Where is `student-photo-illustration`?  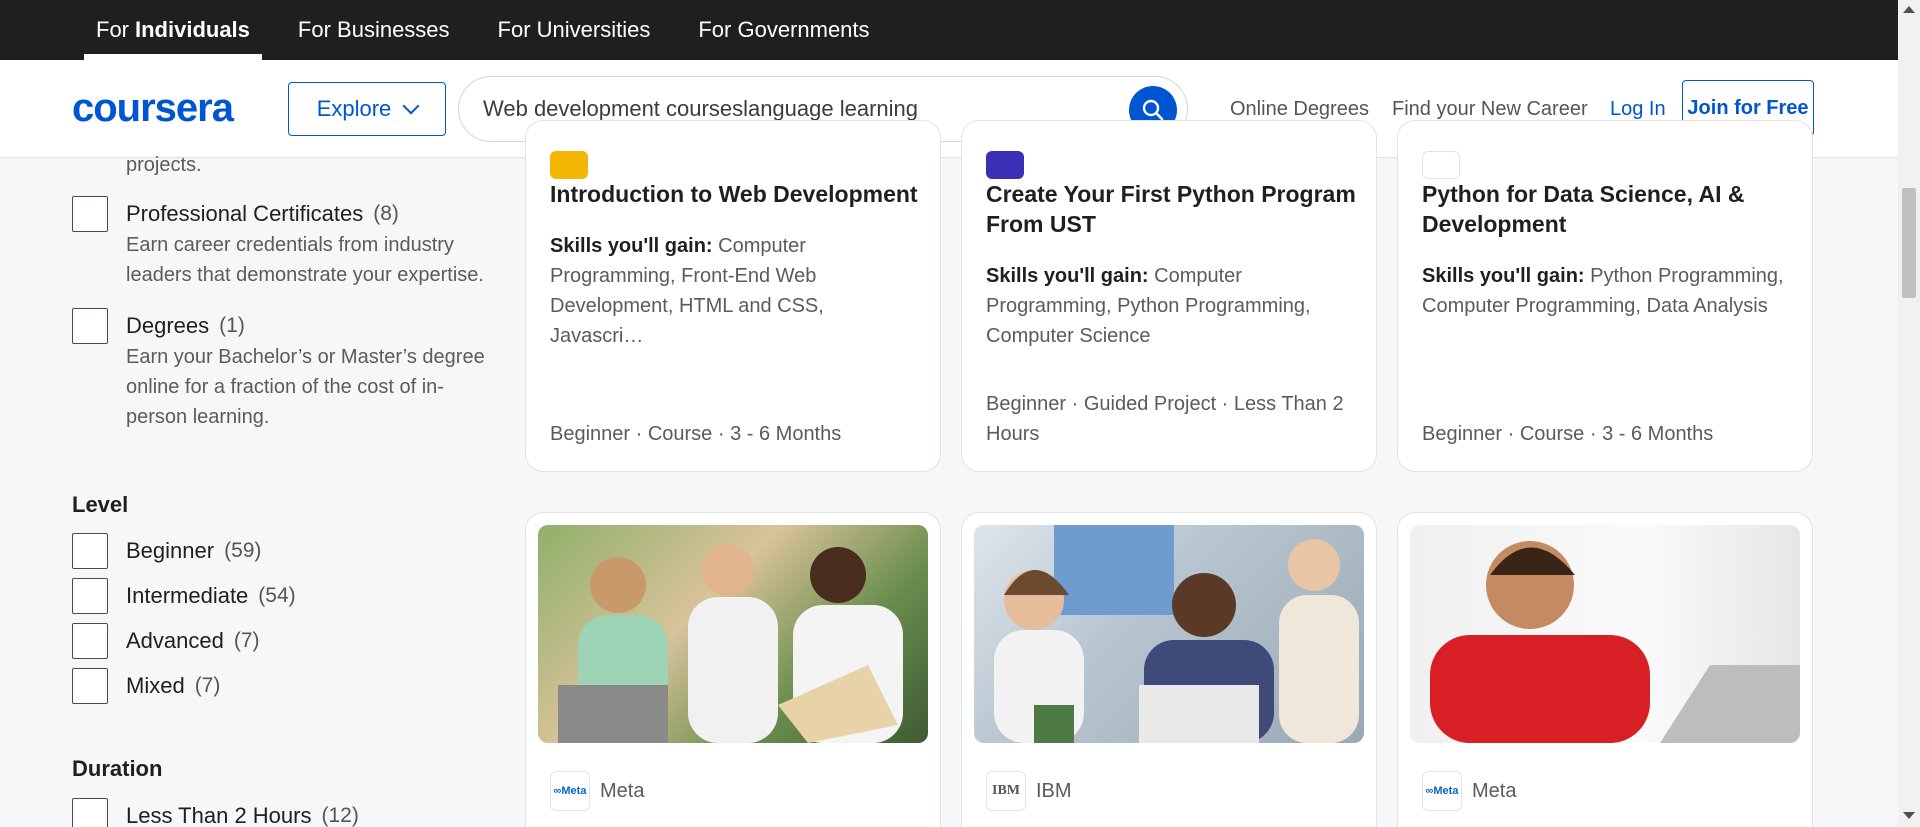 student-photo-illustration is located at coordinates (1615, 642).